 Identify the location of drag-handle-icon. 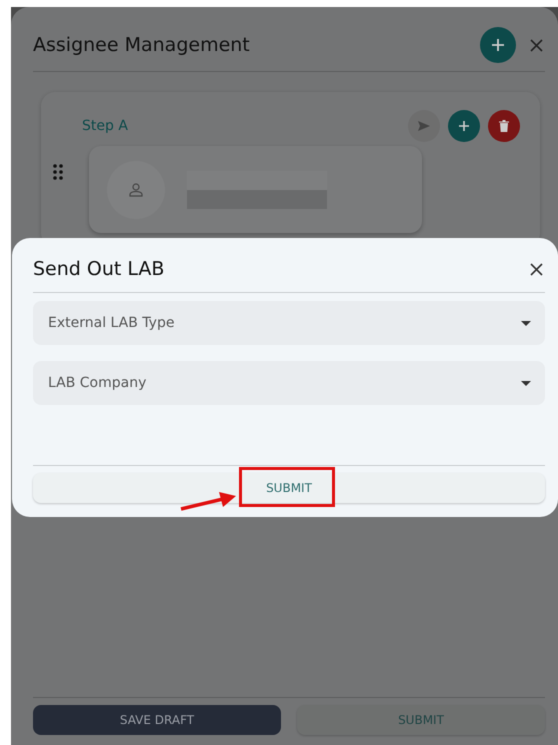
(58, 172).